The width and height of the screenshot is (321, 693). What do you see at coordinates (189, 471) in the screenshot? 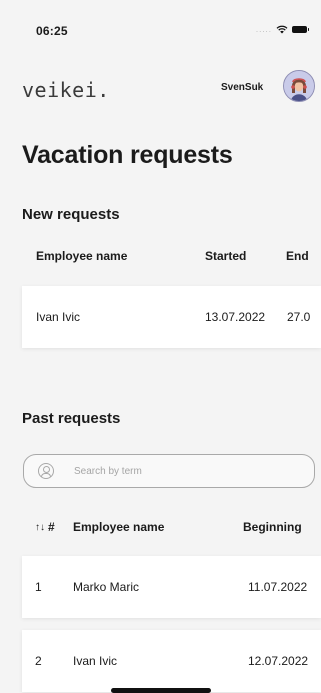
I see `search-input` at bounding box center [189, 471].